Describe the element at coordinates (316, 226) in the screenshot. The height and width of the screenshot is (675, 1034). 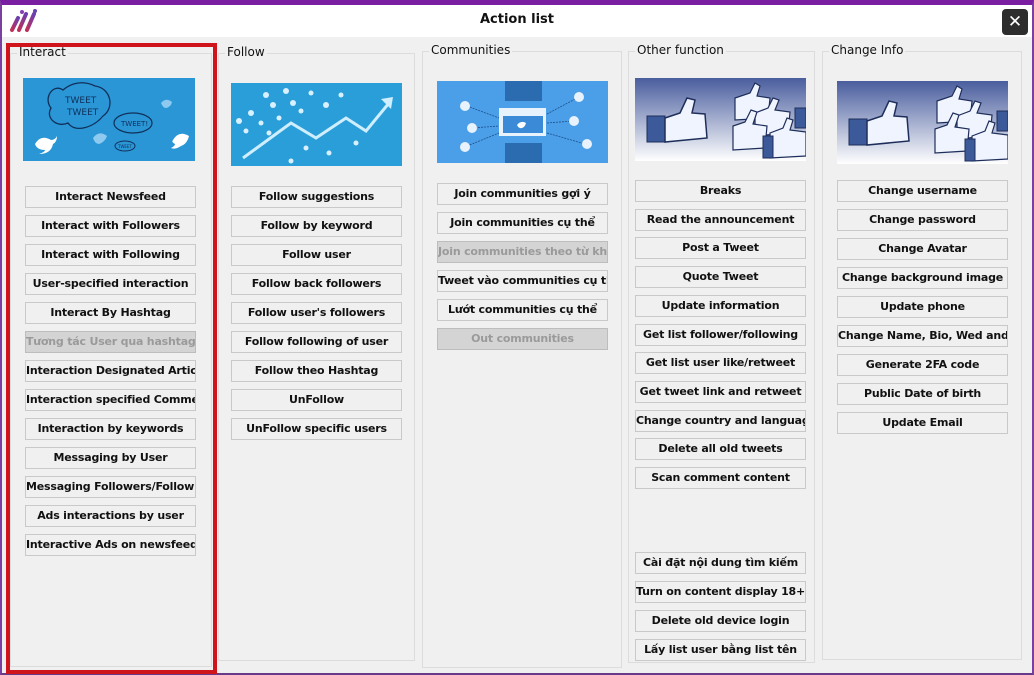
I see `follow-by-keyword-button: Follow by keyword` at that location.